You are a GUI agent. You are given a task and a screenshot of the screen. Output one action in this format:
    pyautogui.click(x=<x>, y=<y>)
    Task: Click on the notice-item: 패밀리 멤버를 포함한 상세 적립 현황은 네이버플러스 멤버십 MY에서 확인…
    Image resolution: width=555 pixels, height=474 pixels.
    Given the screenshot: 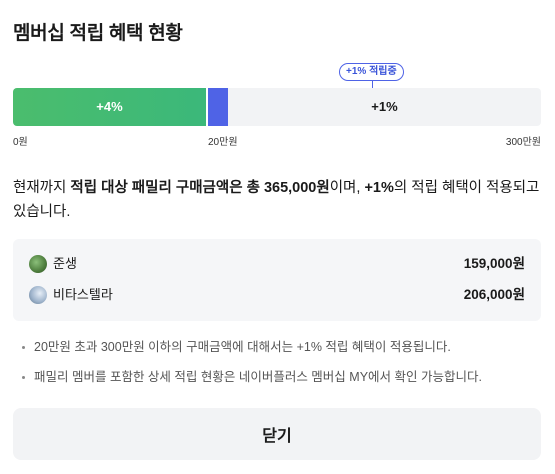 What is the action you would take?
    pyautogui.click(x=282, y=377)
    